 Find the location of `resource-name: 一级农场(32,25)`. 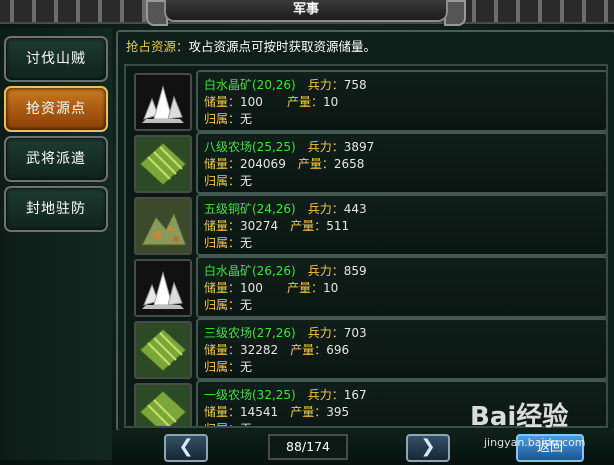

resource-name: 一级农场(32,25) is located at coordinates (250, 395).